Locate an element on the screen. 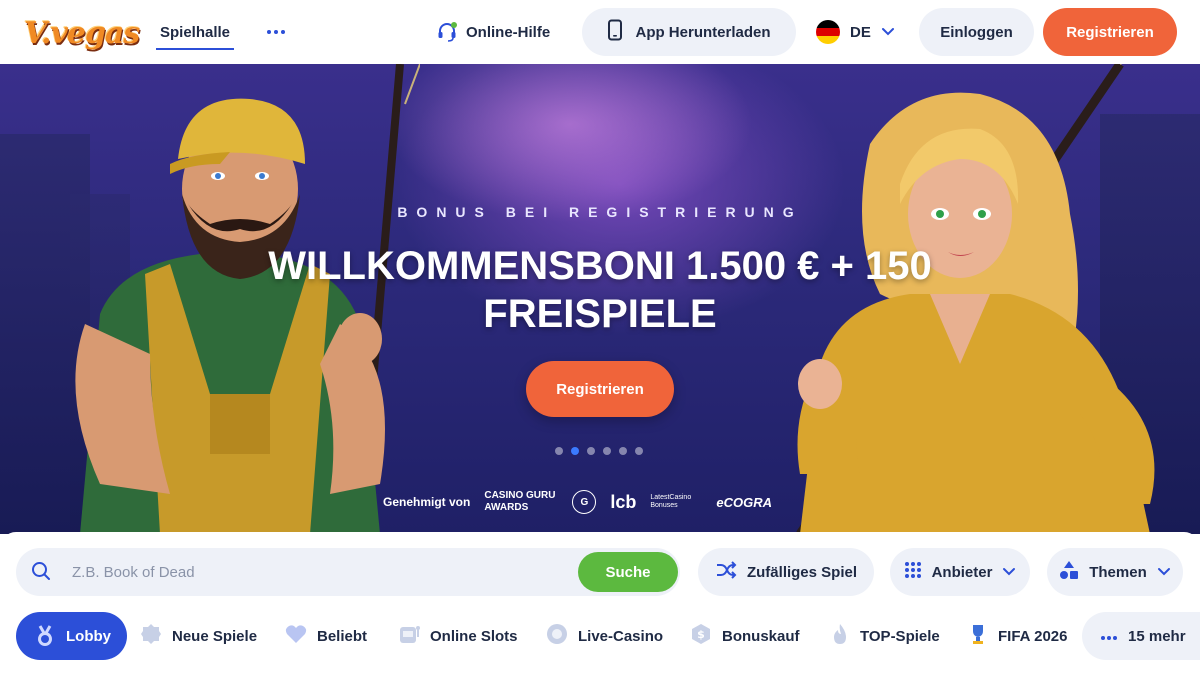 This screenshot has width=1200, height=675. slider-dot-active is located at coordinates (575, 451).